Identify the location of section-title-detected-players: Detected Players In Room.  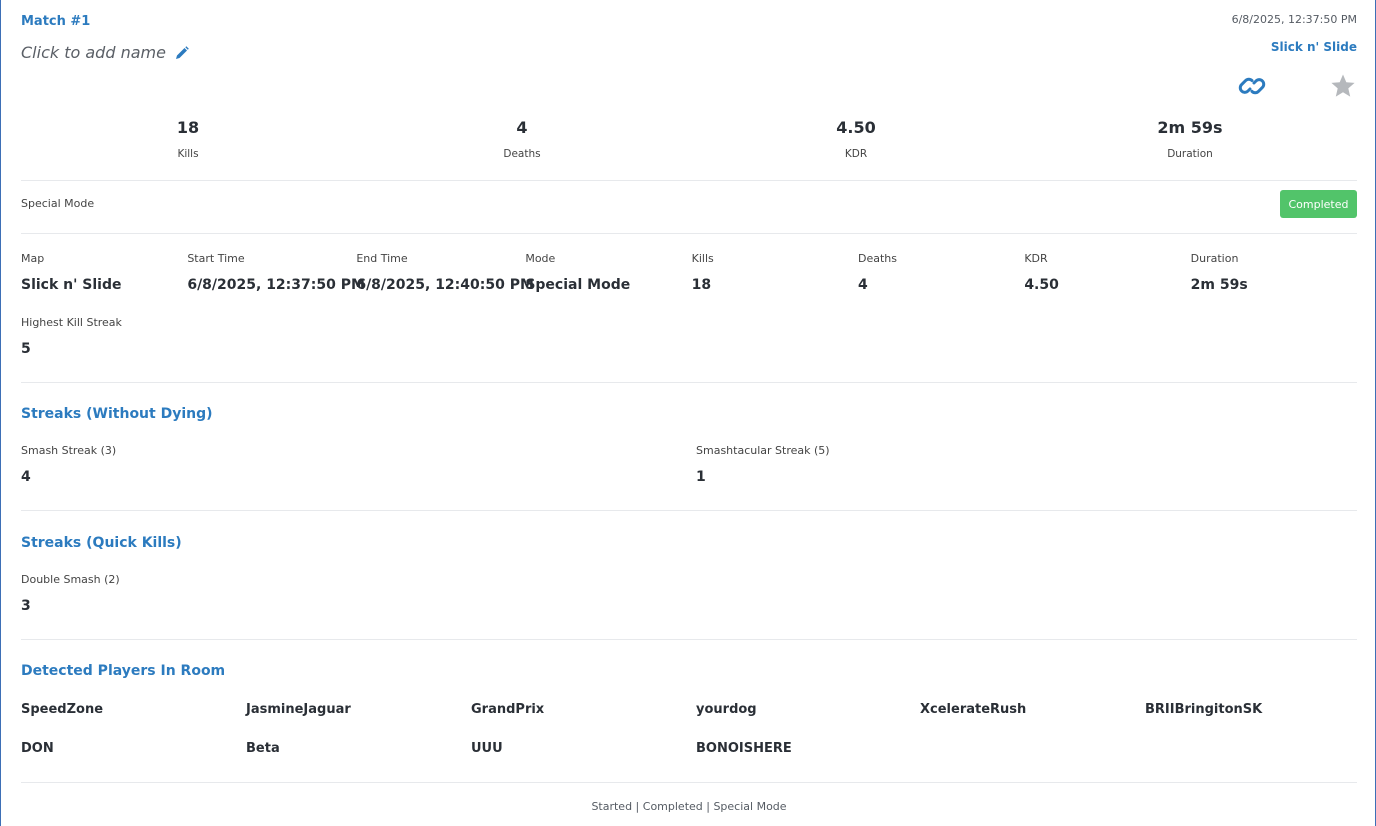
(123, 671).